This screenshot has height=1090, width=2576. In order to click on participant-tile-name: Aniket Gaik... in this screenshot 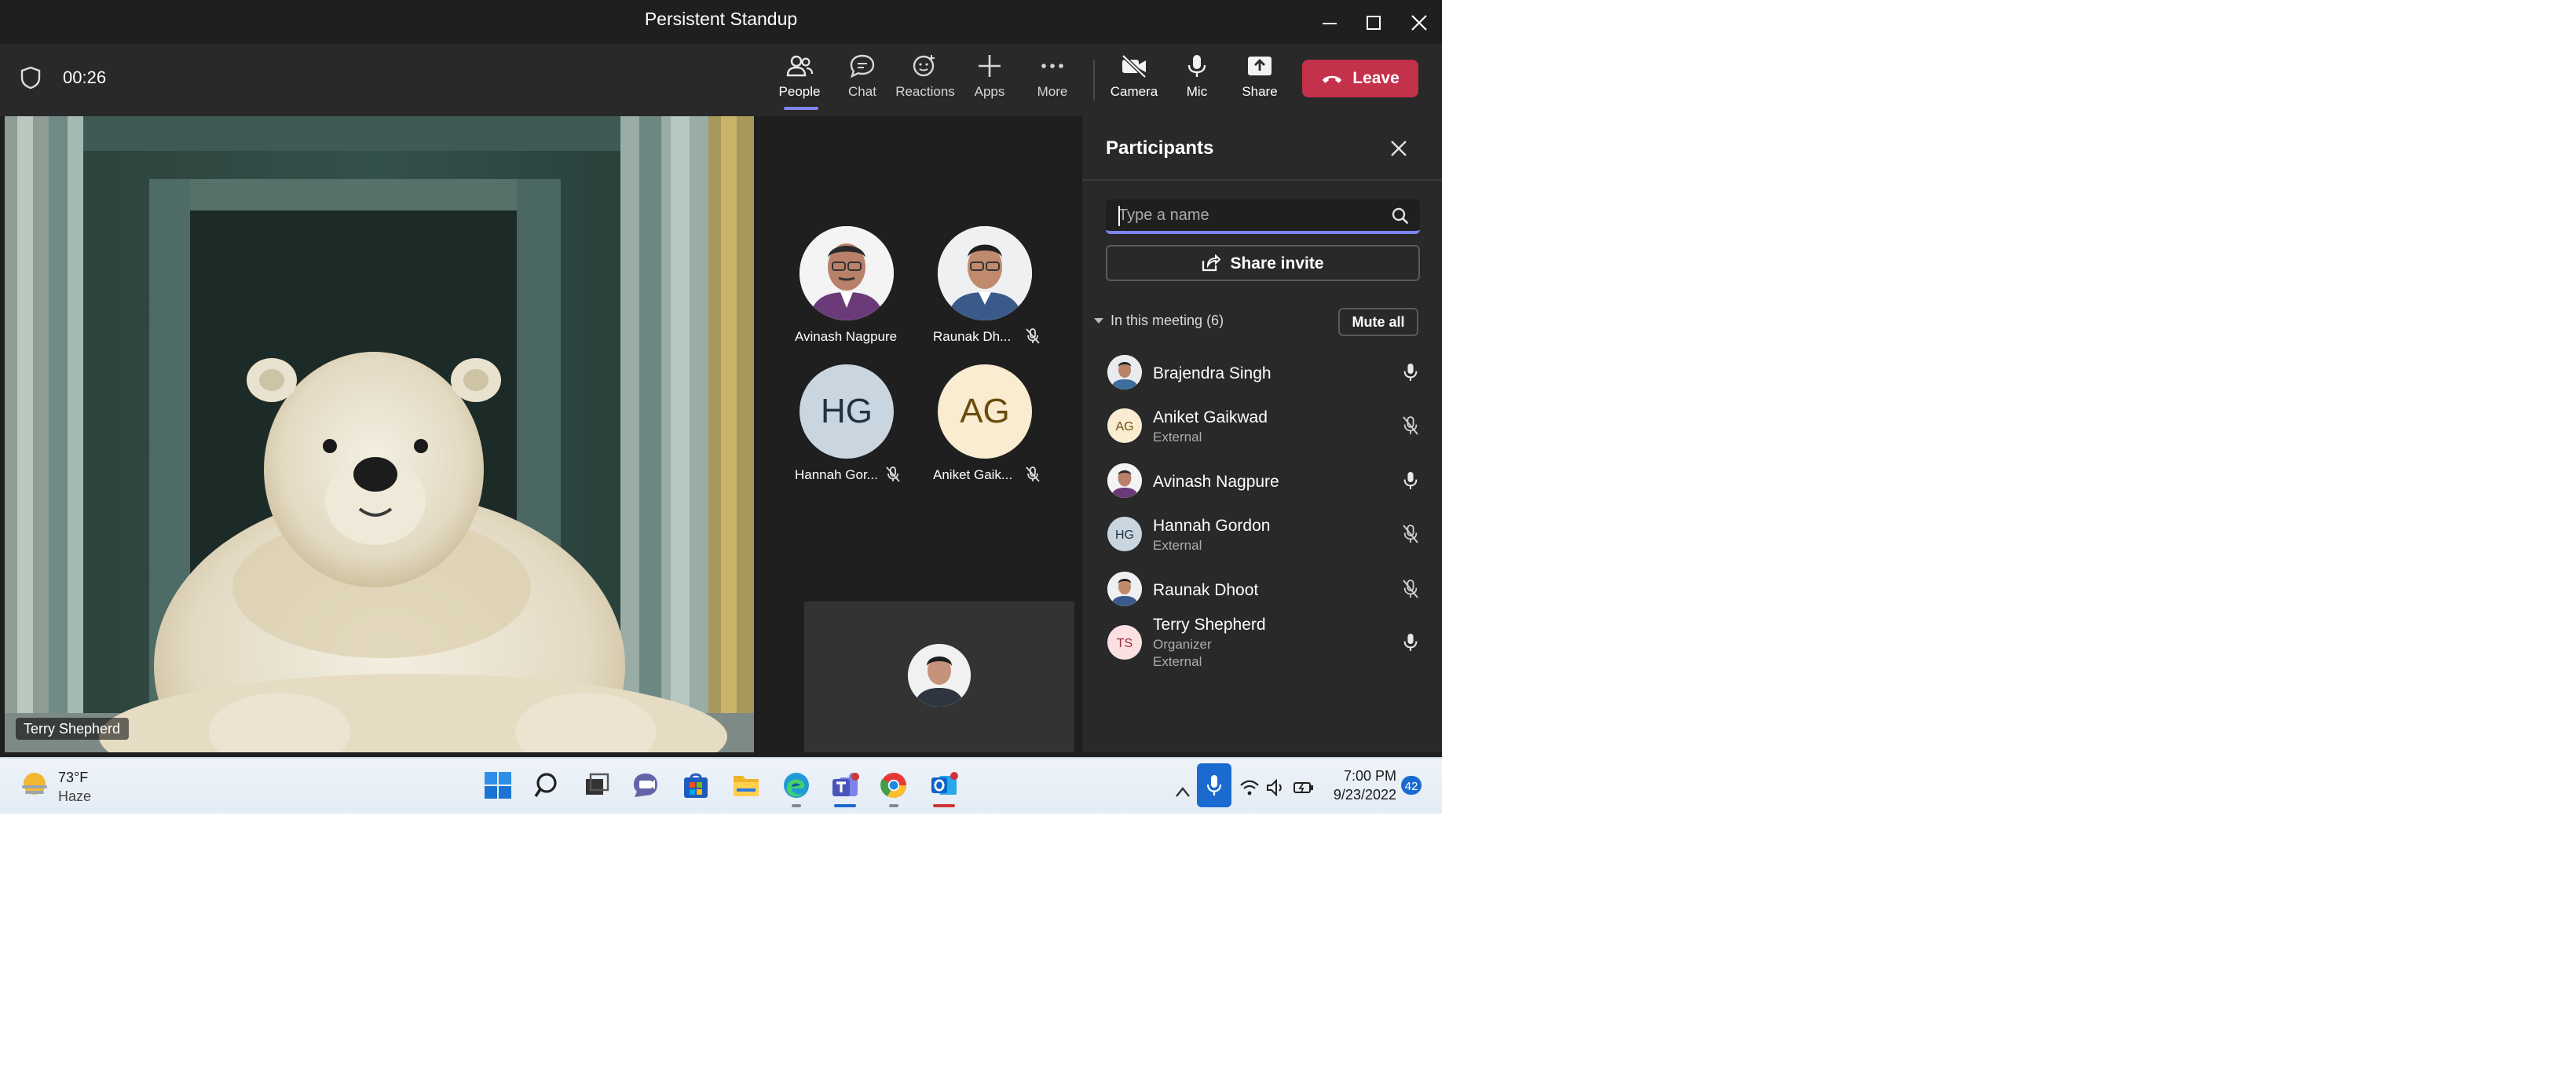, I will do `click(973, 474)`.